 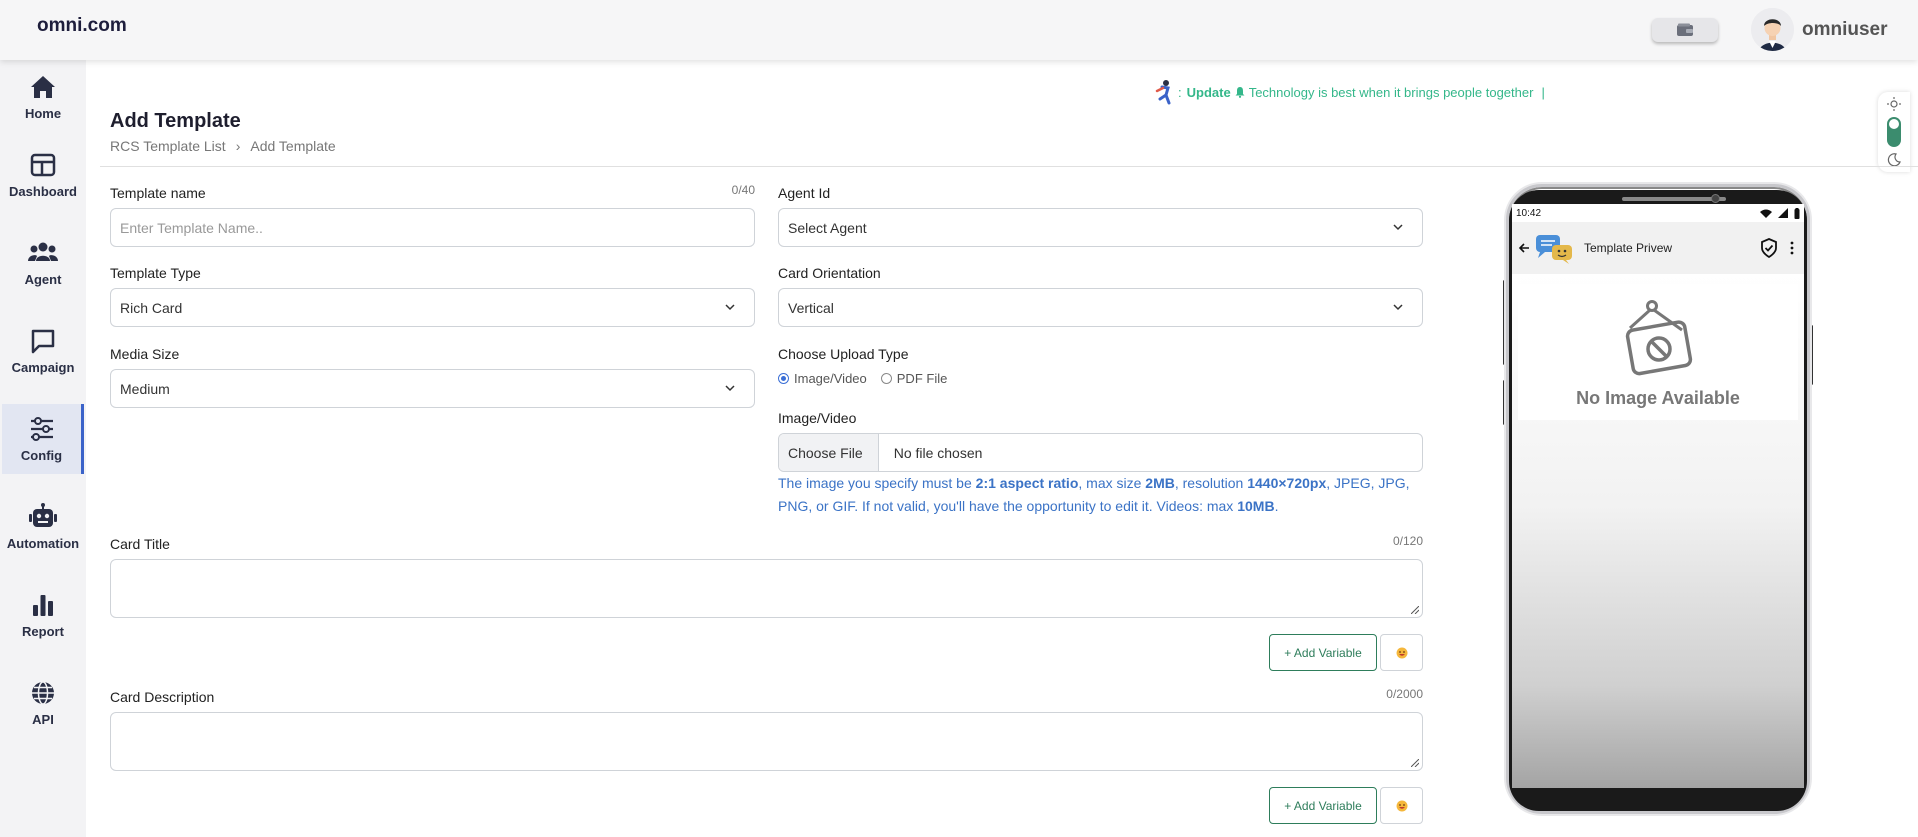 What do you see at coordinates (432, 388) in the screenshot?
I see `media-size-select: Medium` at bounding box center [432, 388].